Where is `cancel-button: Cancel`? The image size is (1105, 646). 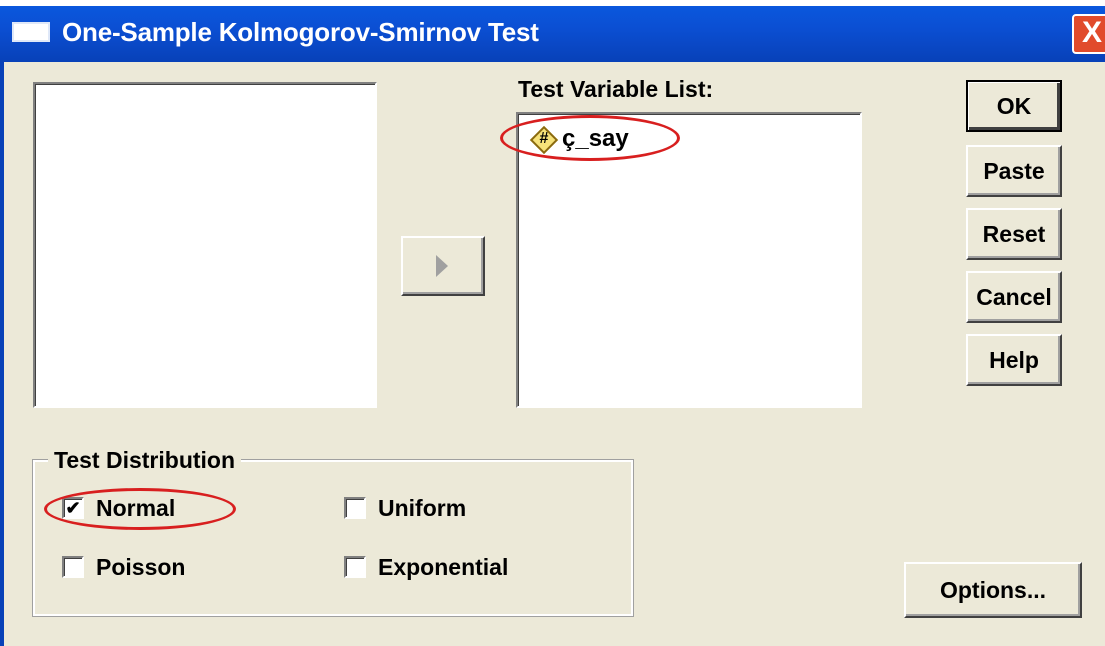
cancel-button: Cancel is located at coordinates (1014, 297).